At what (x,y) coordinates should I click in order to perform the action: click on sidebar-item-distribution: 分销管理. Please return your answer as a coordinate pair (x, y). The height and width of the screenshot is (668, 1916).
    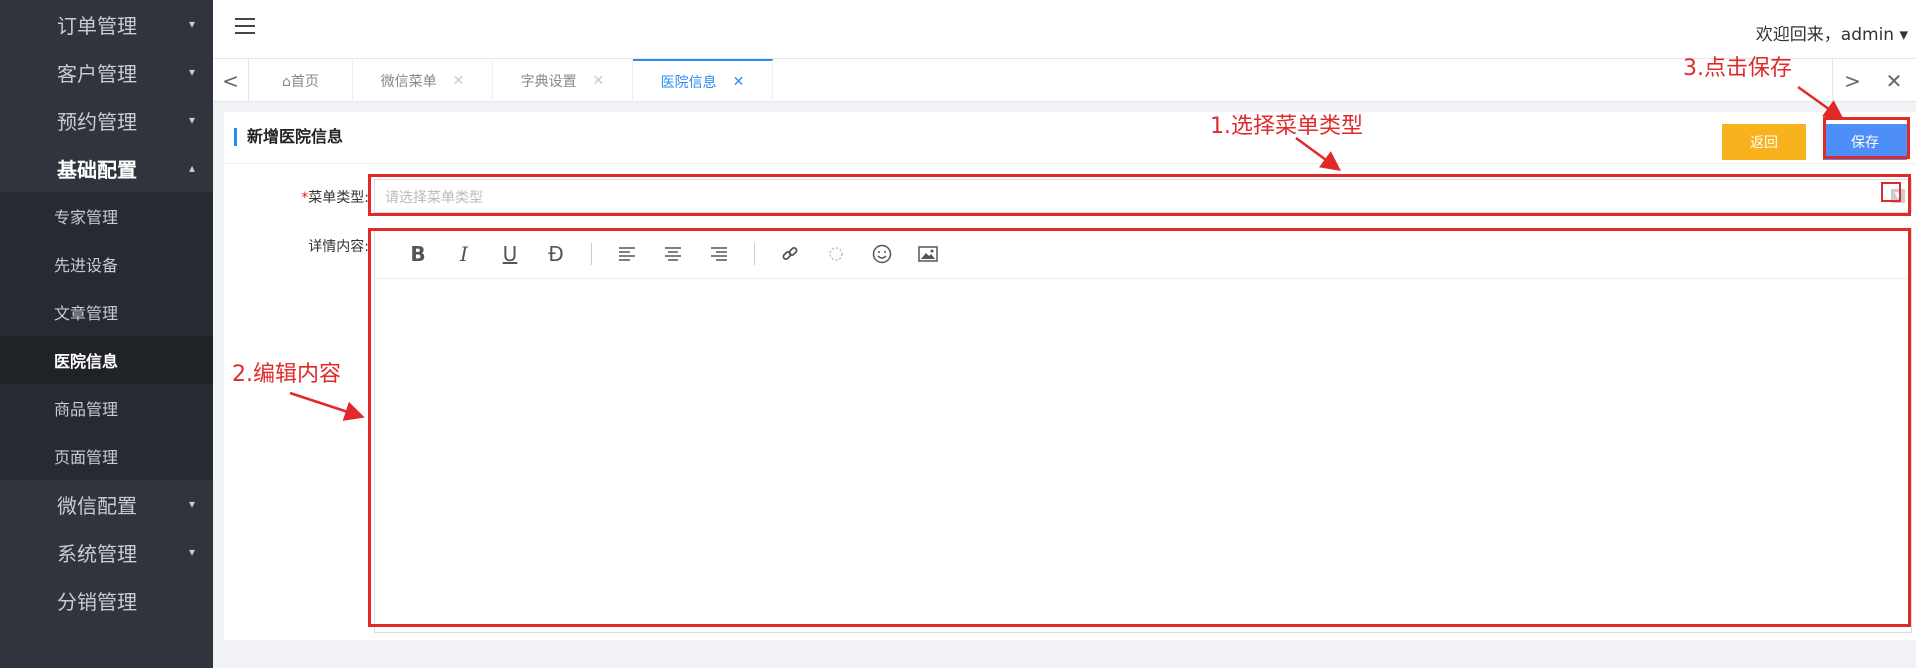
    Looking at the image, I should click on (106, 600).